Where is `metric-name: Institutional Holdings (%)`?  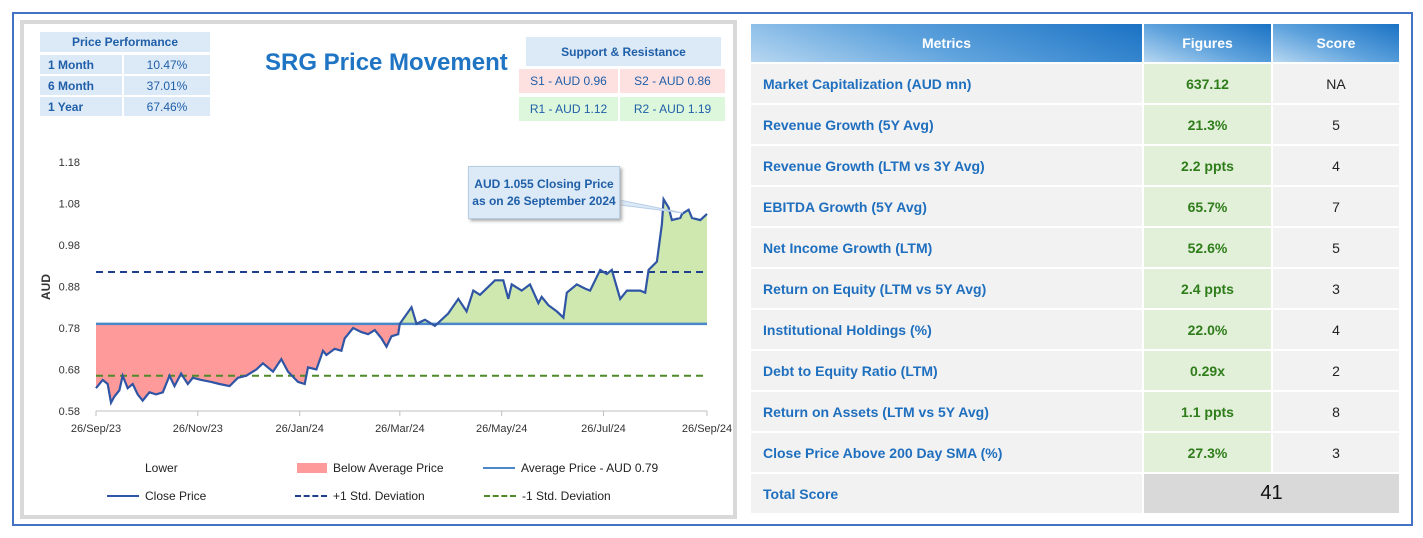 metric-name: Institutional Holdings (%) is located at coordinates (947, 330).